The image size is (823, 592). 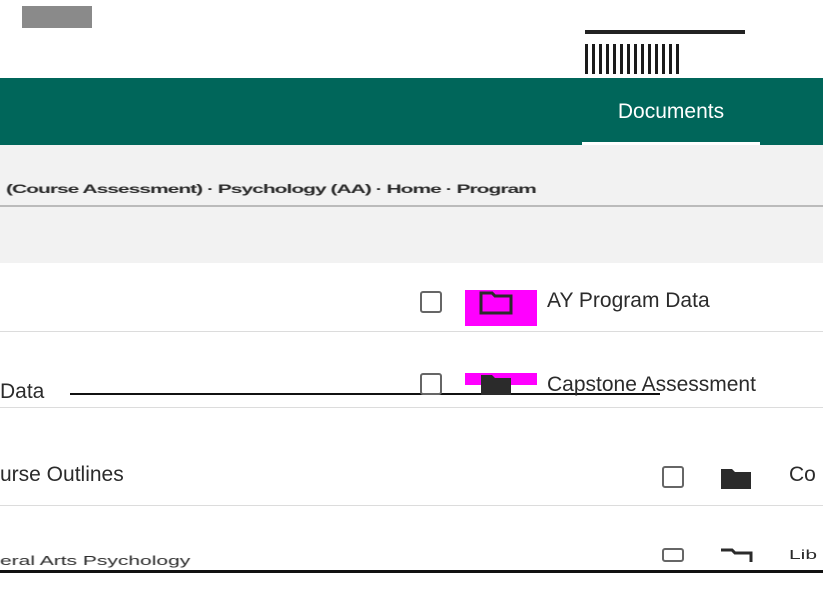 What do you see at coordinates (411, 39) in the screenshot?
I see `top-strip` at bounding box center [411, 39].